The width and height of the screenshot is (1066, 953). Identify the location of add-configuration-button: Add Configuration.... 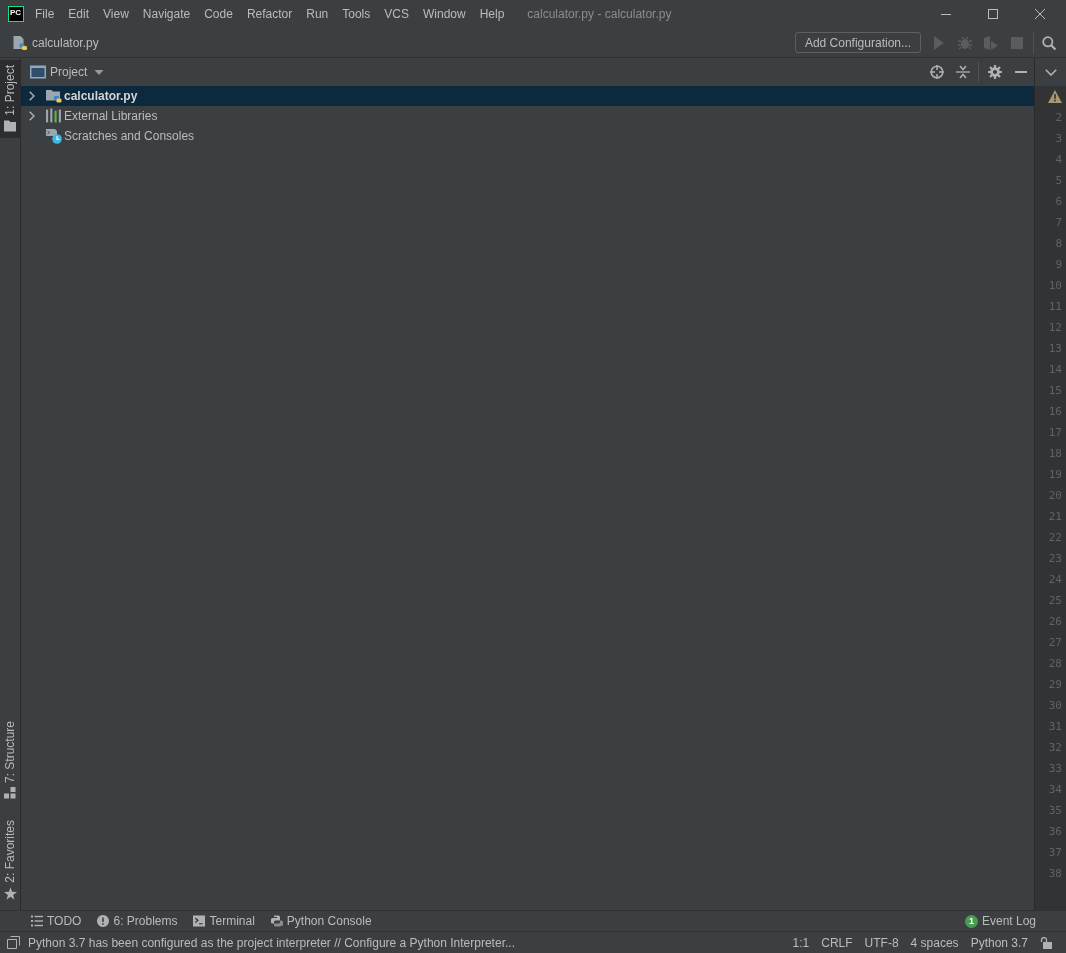
(857, 42).